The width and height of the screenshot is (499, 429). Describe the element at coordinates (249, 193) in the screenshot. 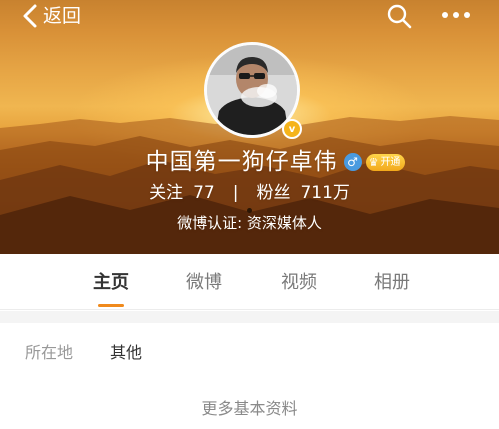

I see `follow-stats: 关注 77 | 粉丝 711万` at that location.